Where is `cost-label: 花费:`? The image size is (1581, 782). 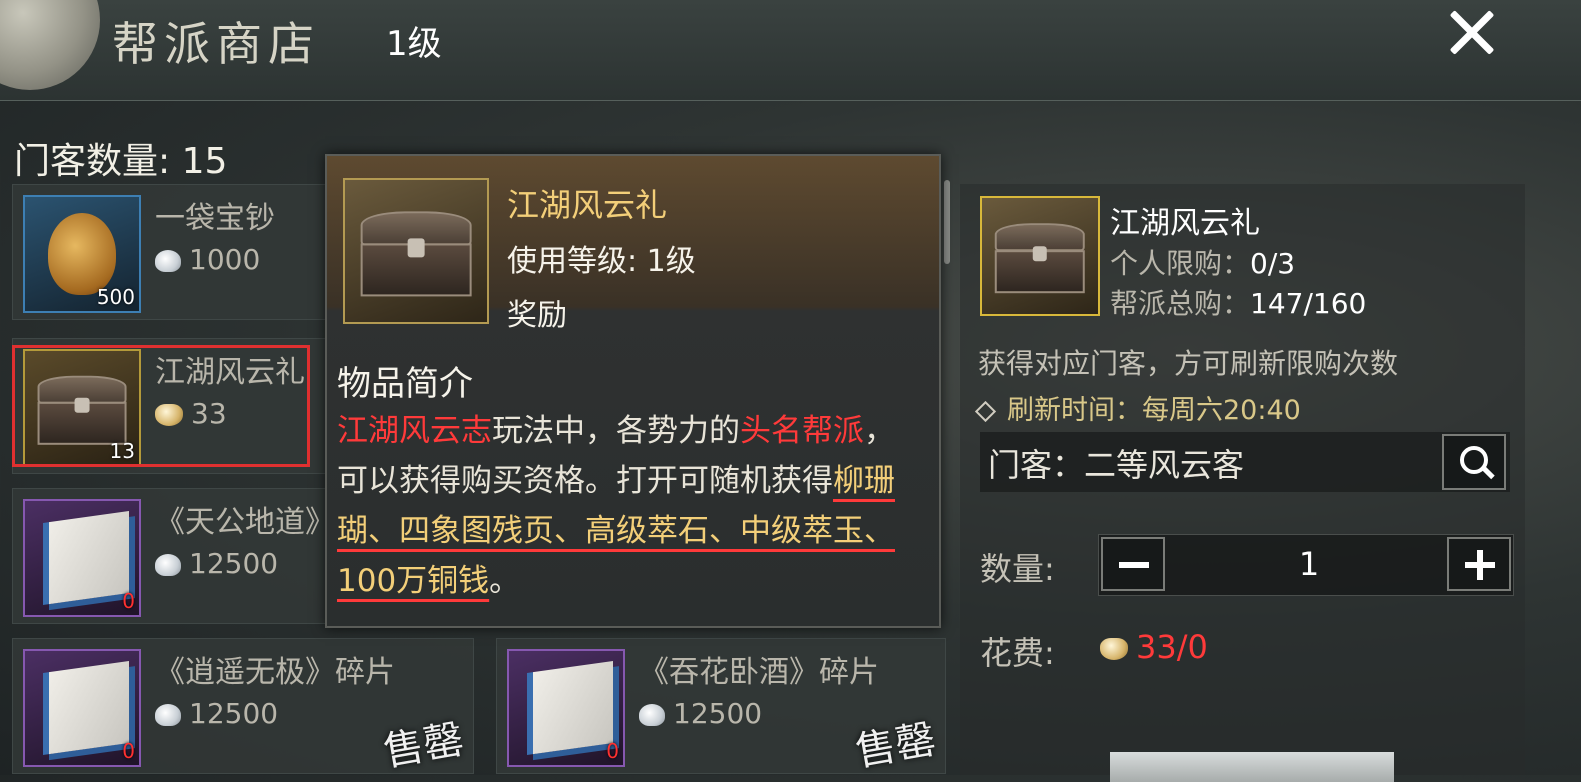 cost-label: 花费: is located at coordinates (1017, 653).